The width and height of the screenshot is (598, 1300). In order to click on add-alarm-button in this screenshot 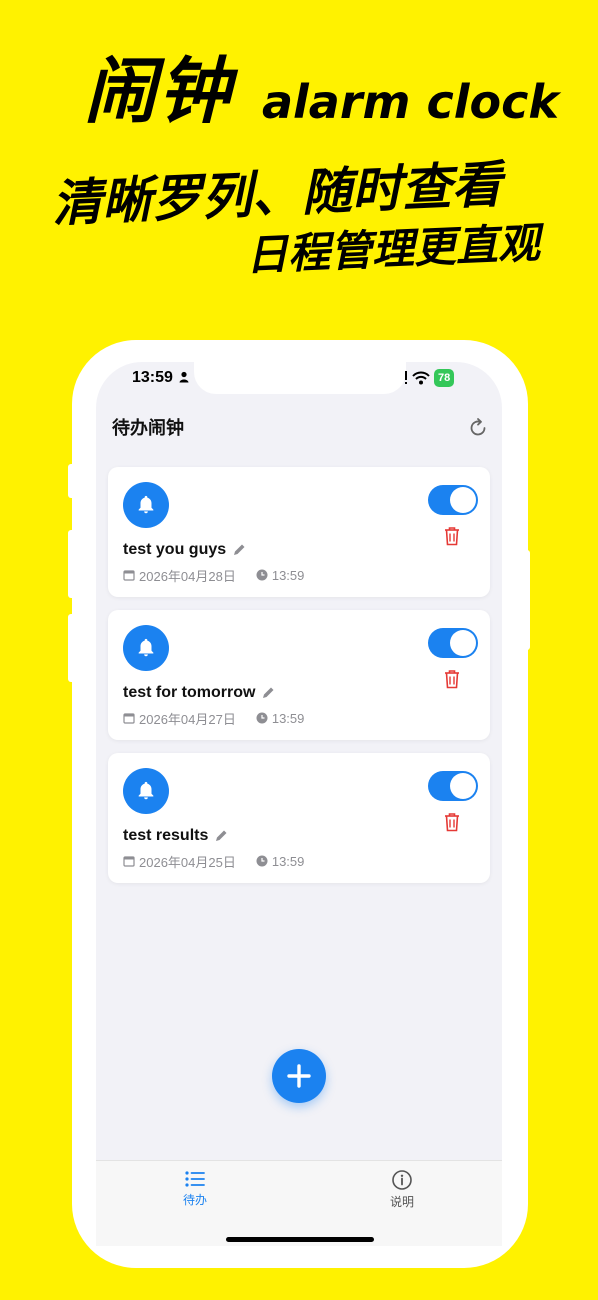, I will do `click(299, 1076)`.